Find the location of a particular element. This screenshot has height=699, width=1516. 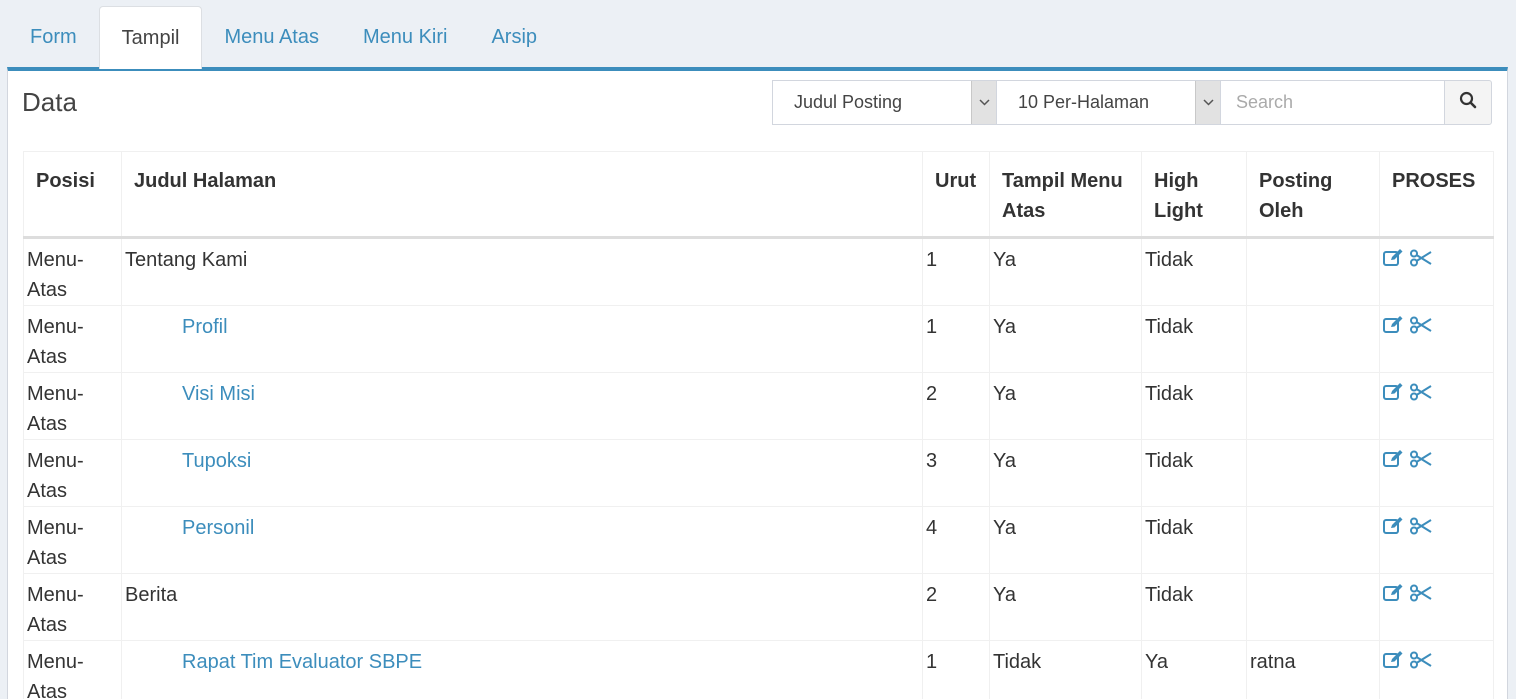

tab-tampil: Tampil is located at coordinates (150, 37).